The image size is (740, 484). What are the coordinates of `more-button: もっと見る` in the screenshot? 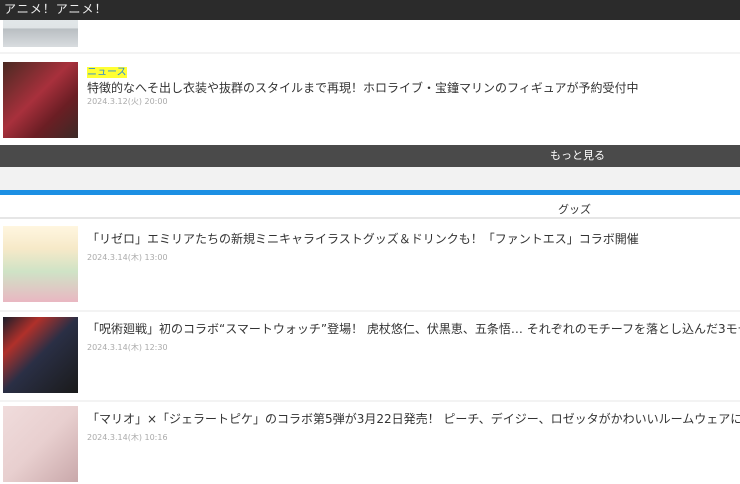 It's located at (370, 156).